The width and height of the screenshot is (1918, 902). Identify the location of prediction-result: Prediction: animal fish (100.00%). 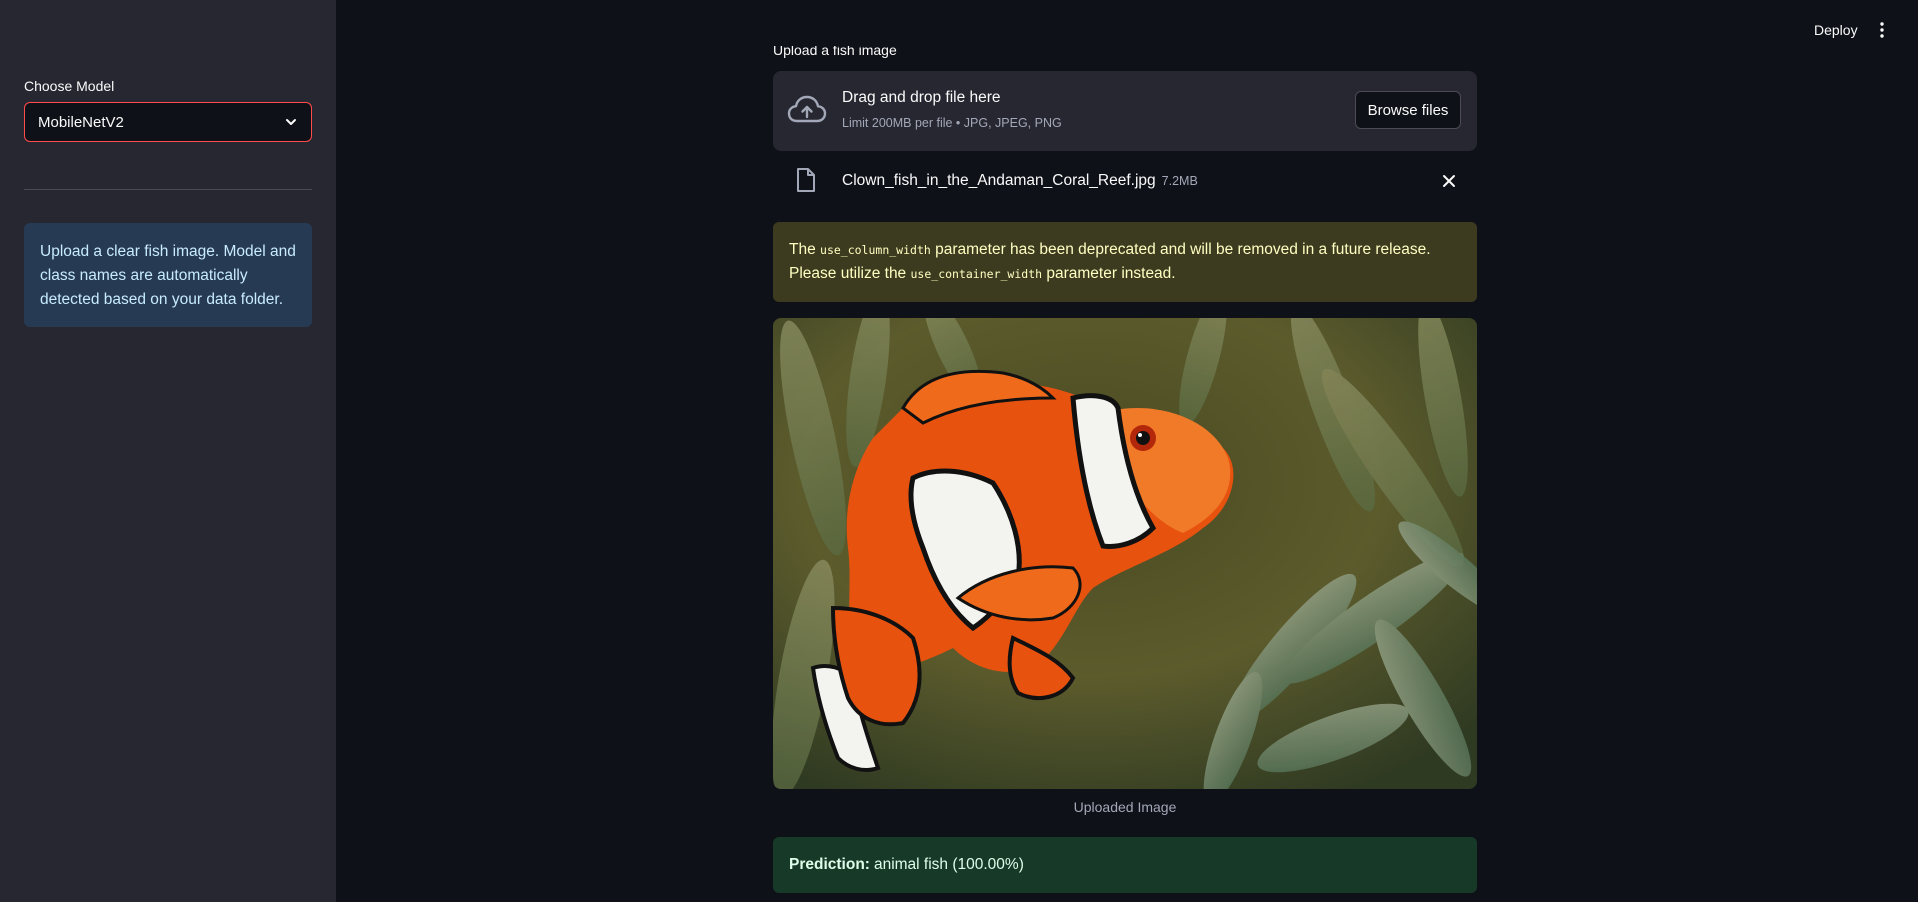
(1125, 865).